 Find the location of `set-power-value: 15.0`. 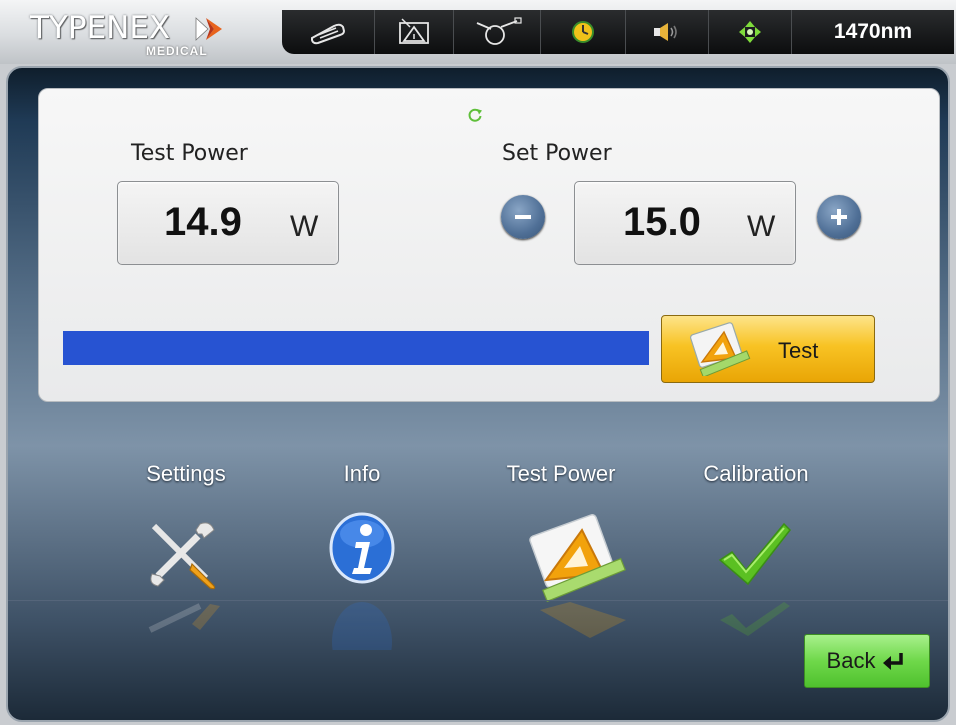

set-power-value: 15.0 is located at coordinates (662, 222).